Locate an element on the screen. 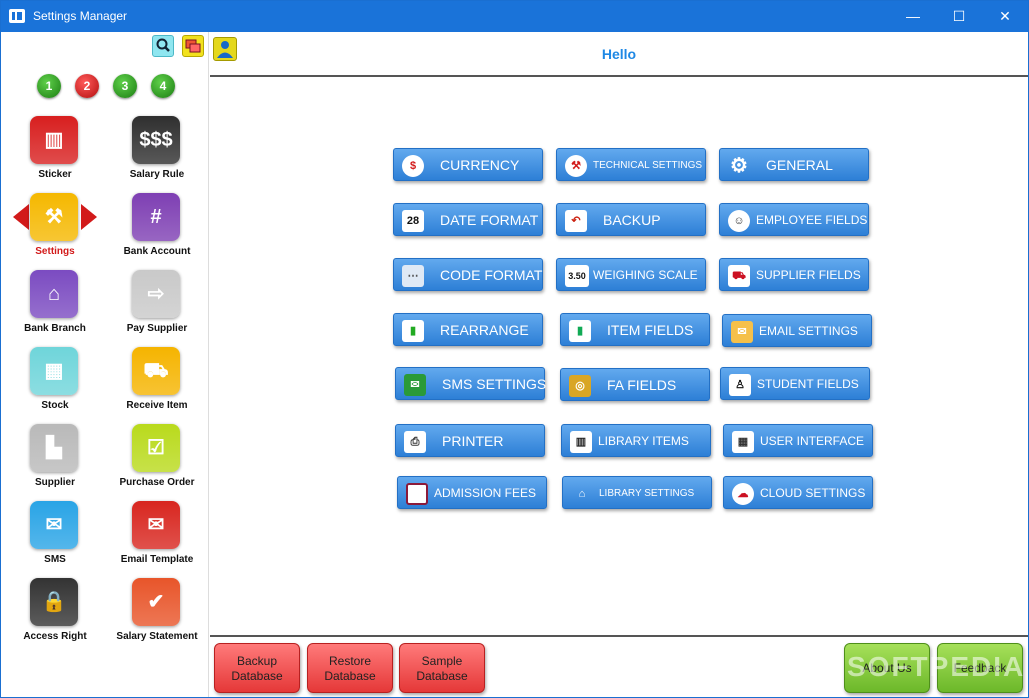  sidebar-tile-label: Bank Branch is located at coordinates (55, 328).